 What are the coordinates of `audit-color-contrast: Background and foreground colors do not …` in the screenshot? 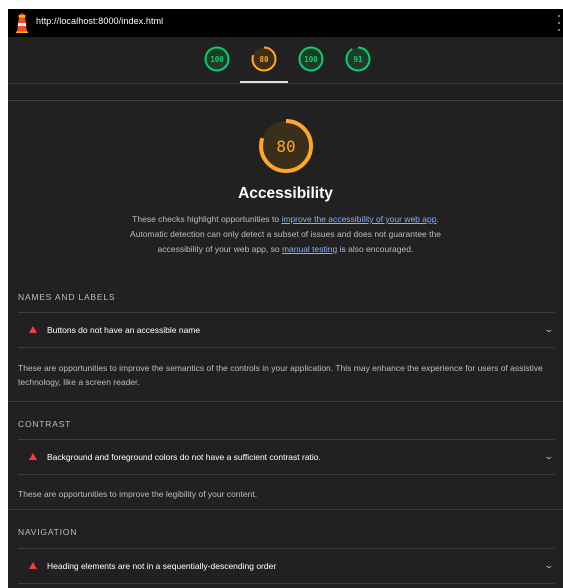 It's located at (286, 457).